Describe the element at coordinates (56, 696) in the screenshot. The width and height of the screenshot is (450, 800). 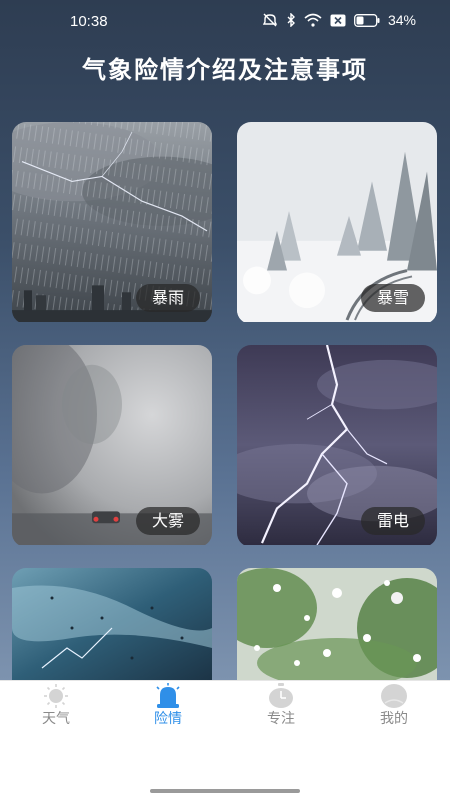
I see `sun-icon` at that location.